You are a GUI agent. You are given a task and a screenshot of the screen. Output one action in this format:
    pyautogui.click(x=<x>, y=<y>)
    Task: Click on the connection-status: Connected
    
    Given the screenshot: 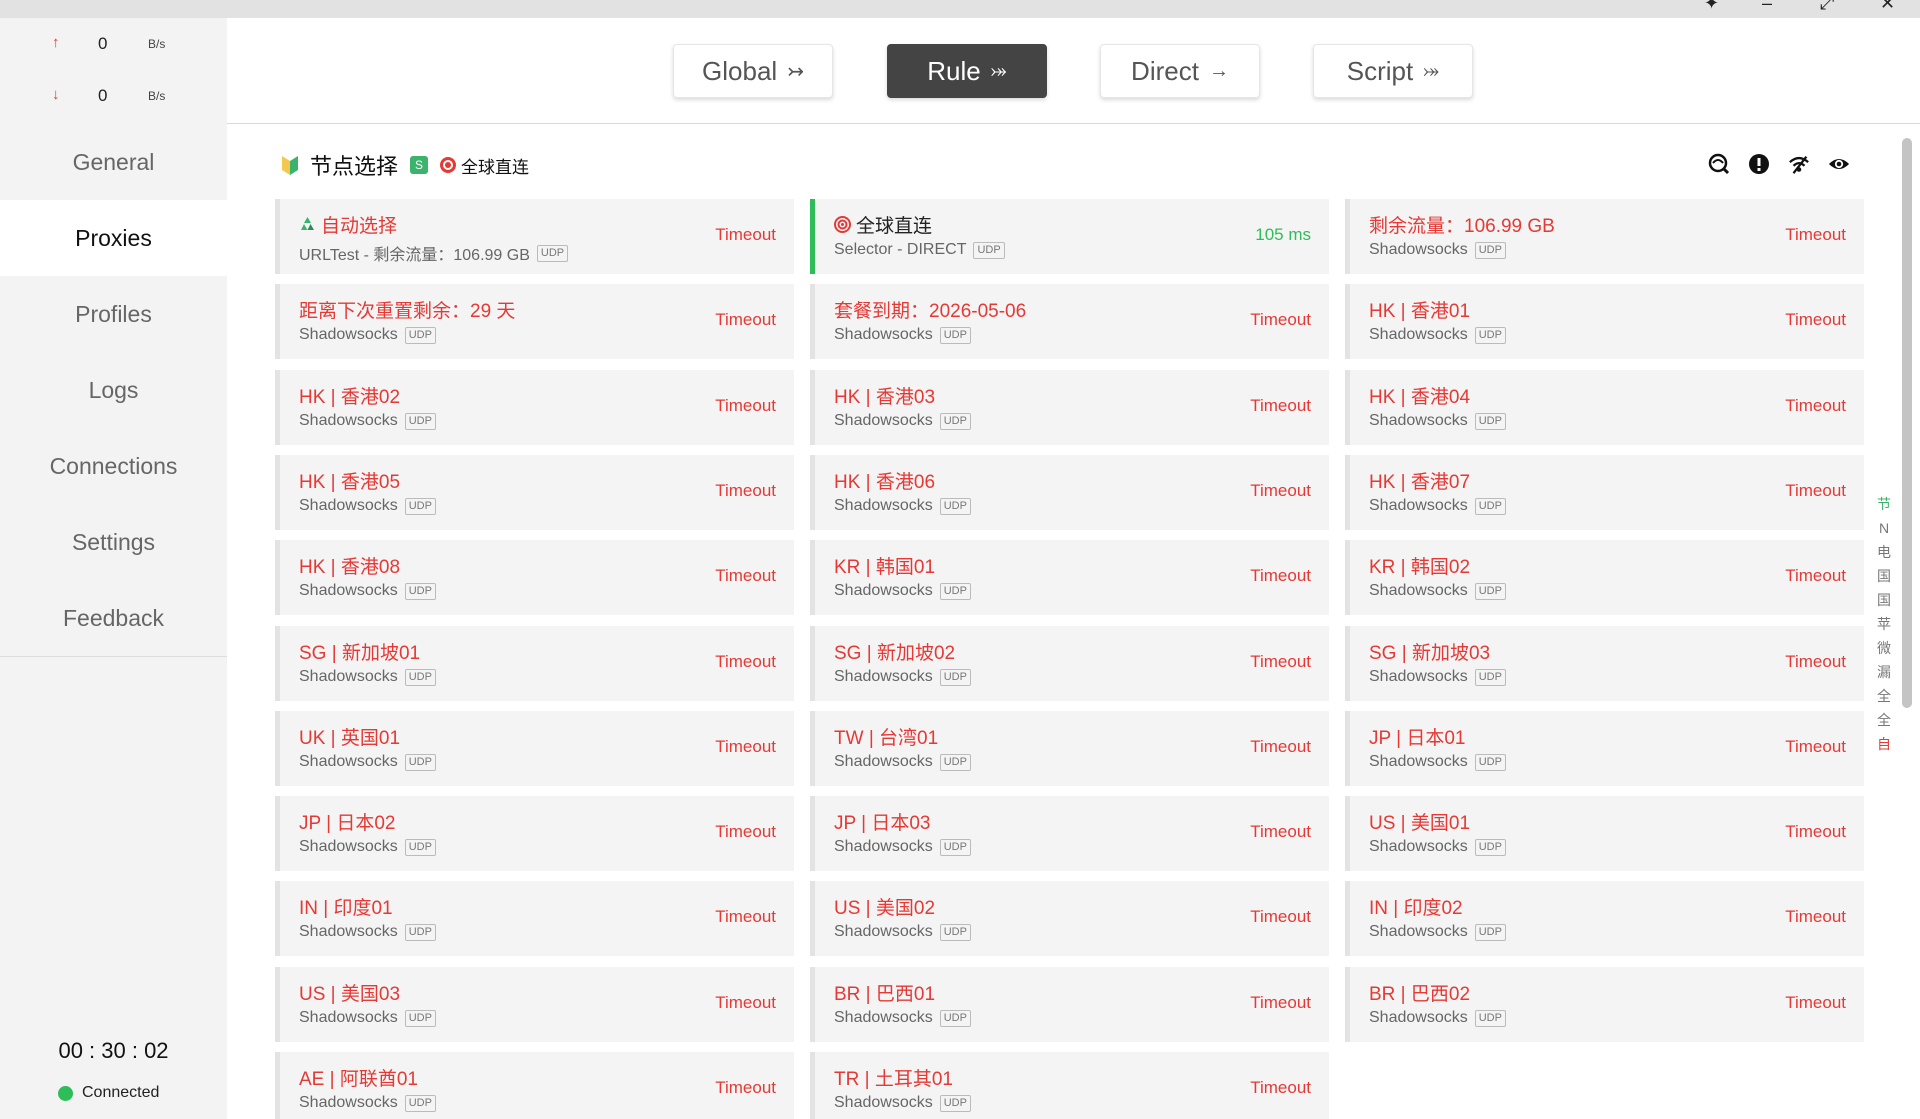 What is the action you would take?
    pyautogui.click(x=108, y=1093)
    